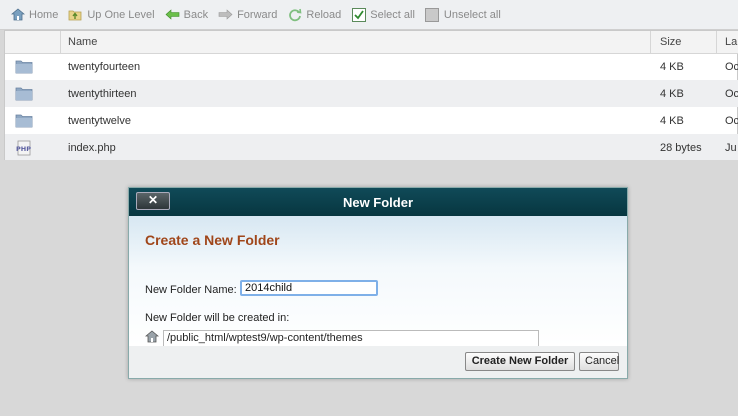 Image resolution: width=738 pixels, height=416 pixels. Describe the element at coordinates (731, 42) in the screenshot. I see `column-header-last-modified: La` at that location.